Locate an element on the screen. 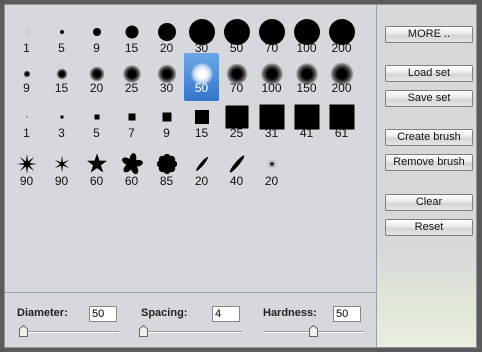 Image resolution: width=482 pixels, height=352 pixels. brush-preset-row2-1: 9 is located at coordinates (26, 77).